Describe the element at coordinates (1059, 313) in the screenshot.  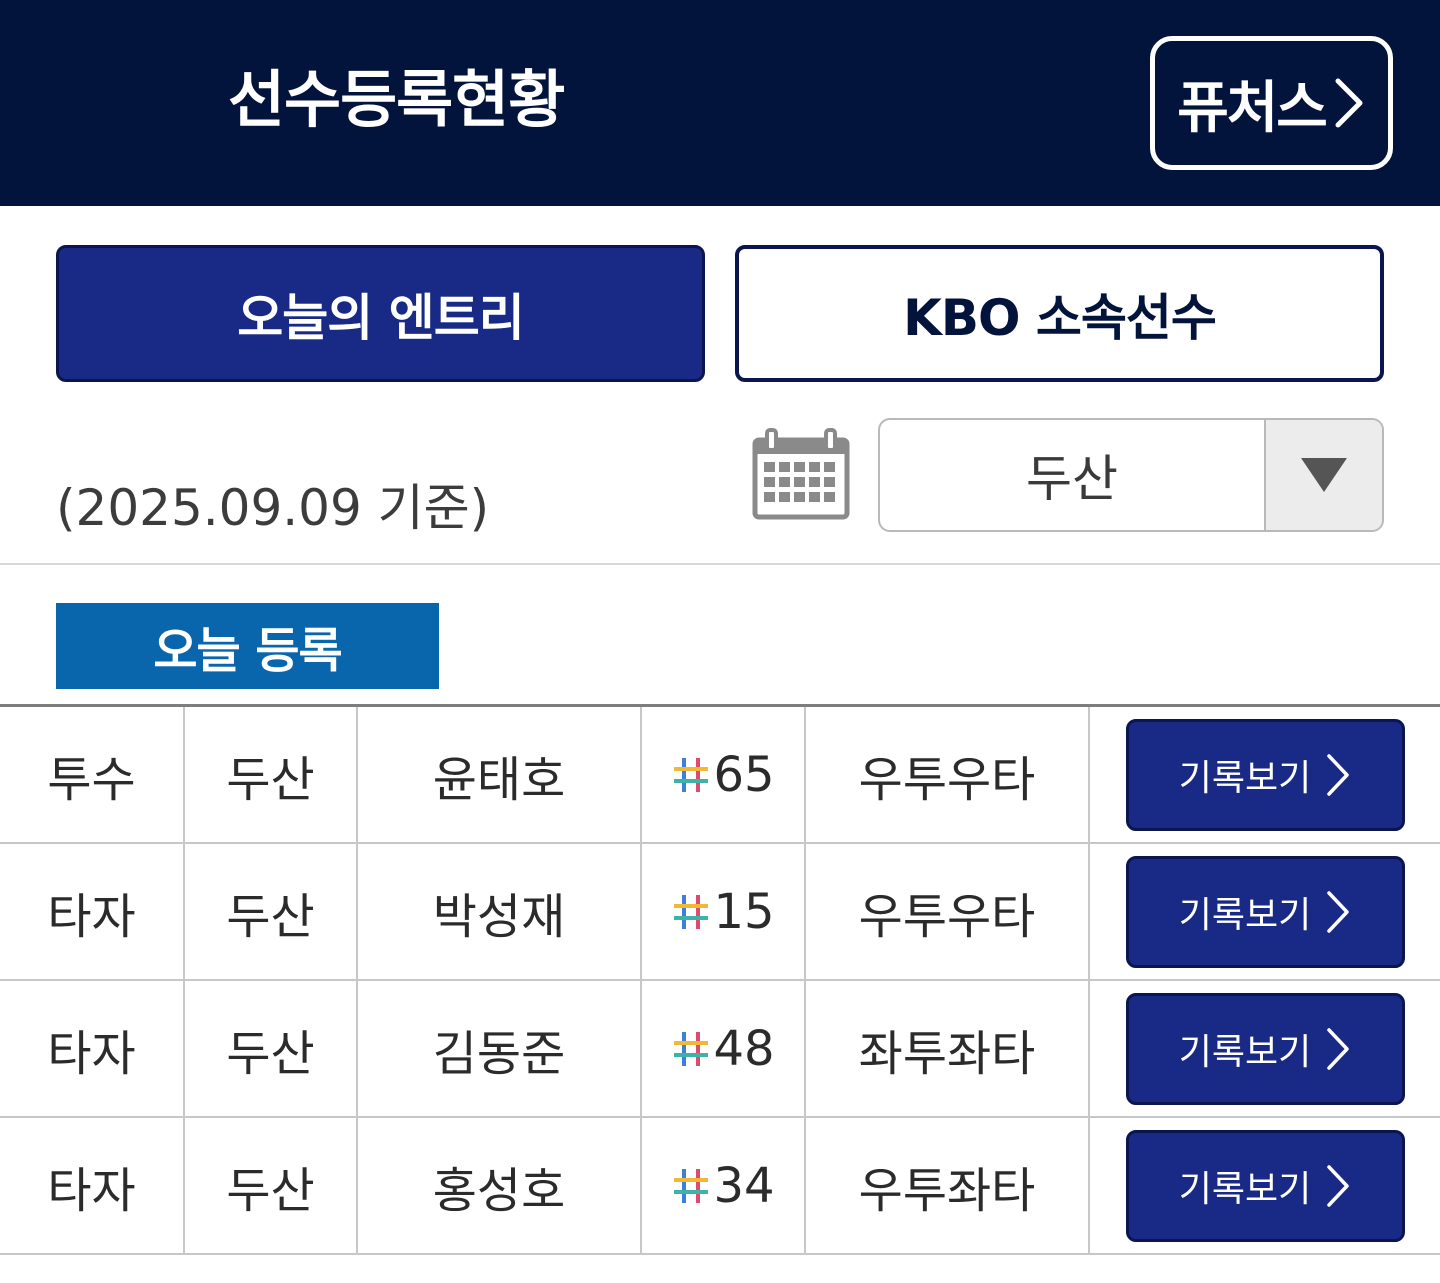
I see `tab-kbo-players: KBO 소속선수` at that location.